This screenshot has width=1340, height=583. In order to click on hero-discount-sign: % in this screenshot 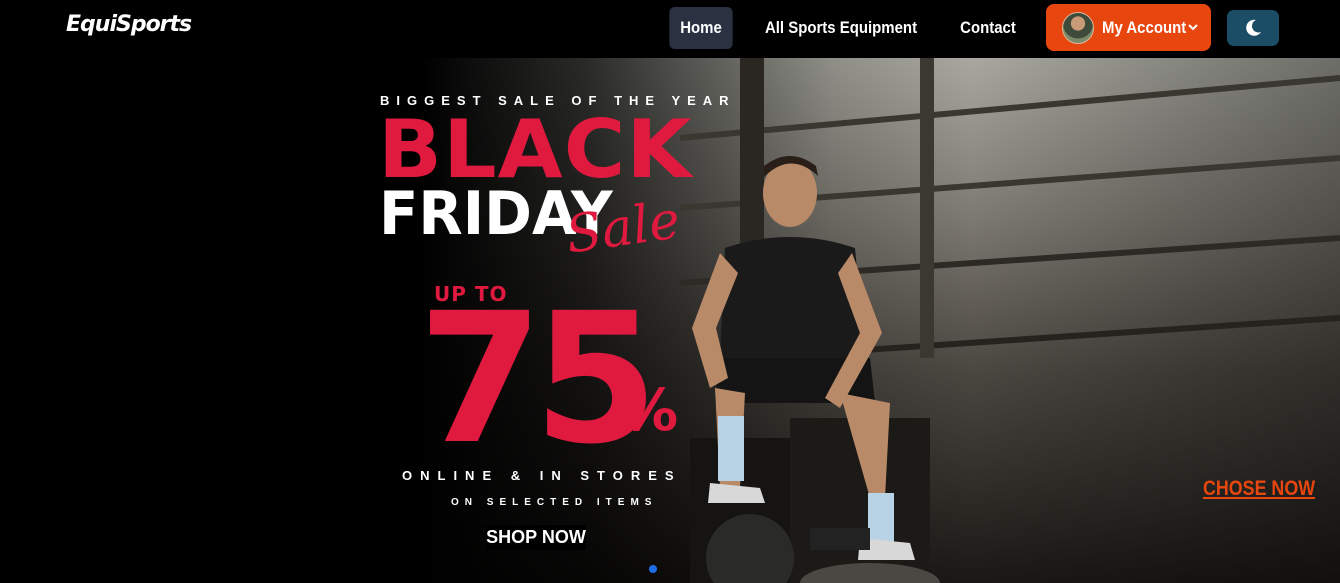, I will do `click(649, 410)`.